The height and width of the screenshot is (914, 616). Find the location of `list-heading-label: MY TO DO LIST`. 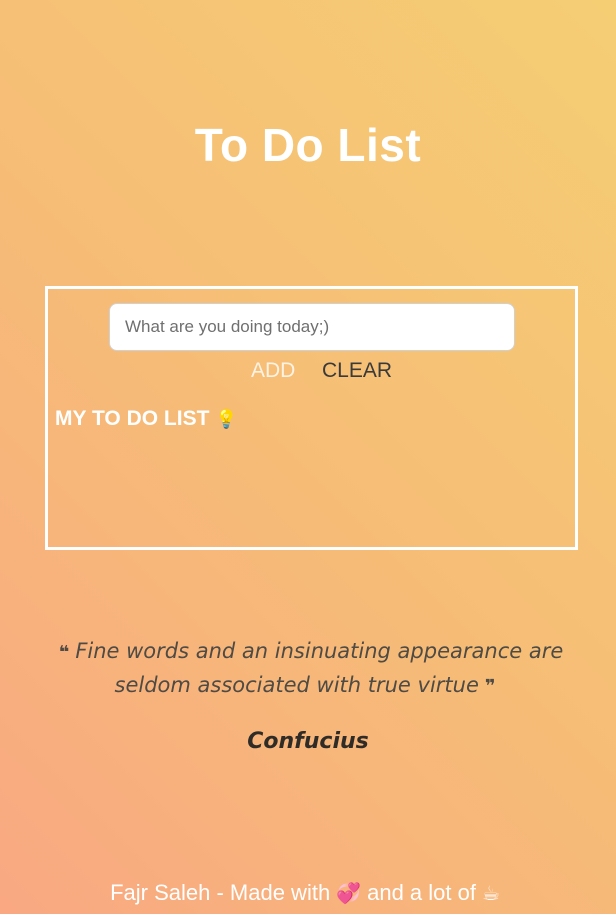

list-heading-label: MY TO DO LIST is located at coordinates (132, 418).